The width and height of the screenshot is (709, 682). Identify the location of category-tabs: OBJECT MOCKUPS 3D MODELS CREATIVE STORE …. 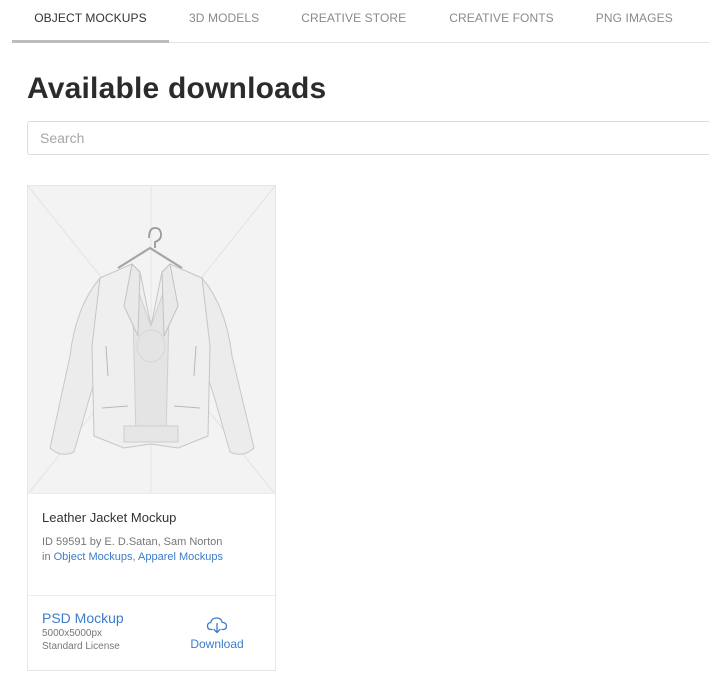
(360, 21).